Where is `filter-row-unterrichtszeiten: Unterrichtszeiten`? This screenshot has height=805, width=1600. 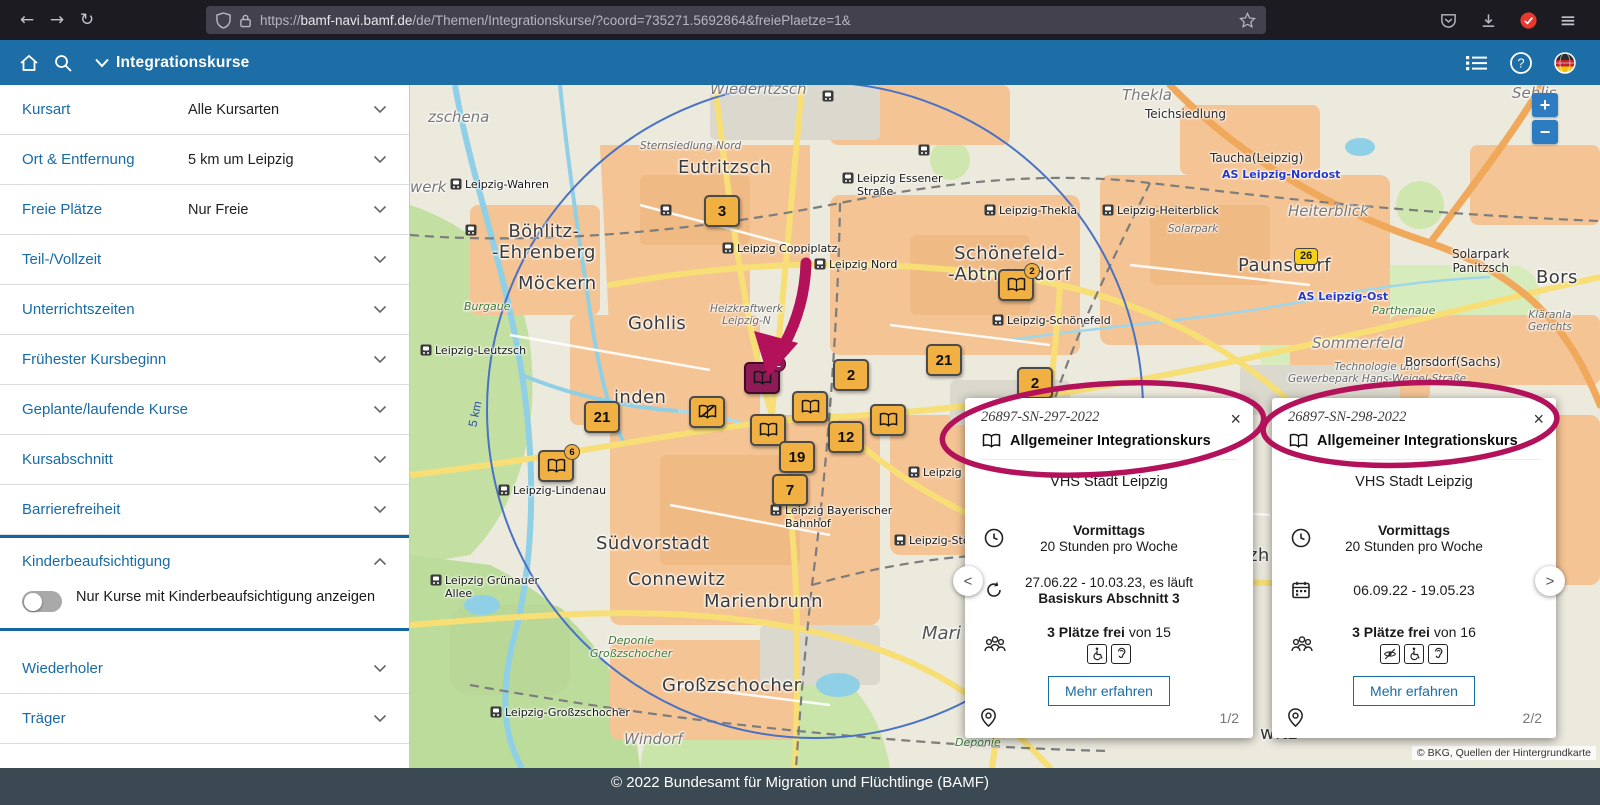
filter-row-unterrichtszeiten: Unterrichtszeiten is located at coordinates (204, 310).